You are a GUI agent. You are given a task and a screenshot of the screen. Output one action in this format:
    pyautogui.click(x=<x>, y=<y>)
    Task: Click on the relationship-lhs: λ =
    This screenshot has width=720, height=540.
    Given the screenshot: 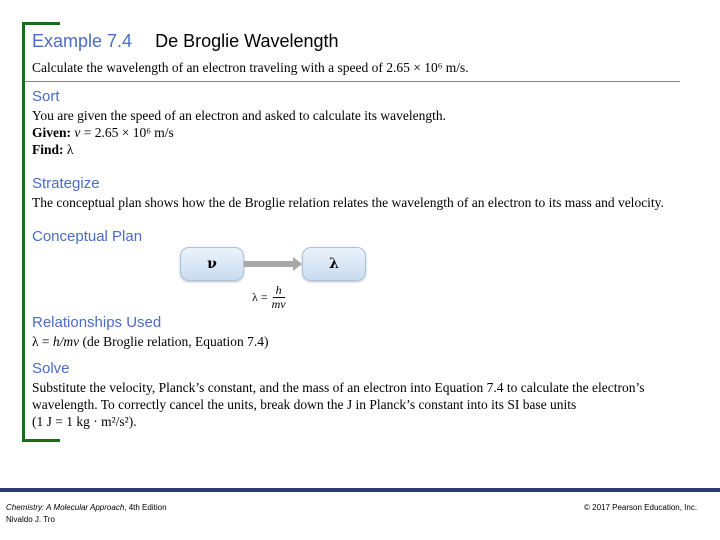 What is the action you would take?
    pyautogui.click(x=42, y=341)
    